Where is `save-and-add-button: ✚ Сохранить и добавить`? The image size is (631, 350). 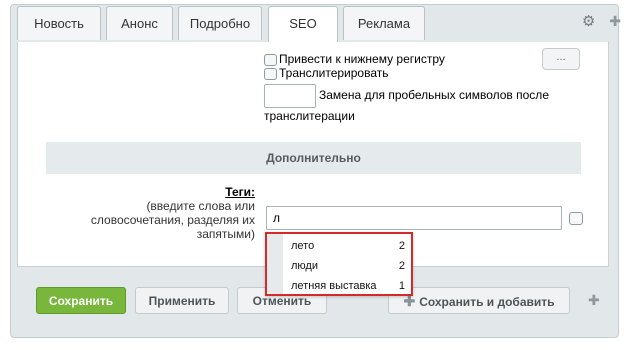
save-and-add-button: ✚ Сохранить и добавить is located at coordinates (479, 300).